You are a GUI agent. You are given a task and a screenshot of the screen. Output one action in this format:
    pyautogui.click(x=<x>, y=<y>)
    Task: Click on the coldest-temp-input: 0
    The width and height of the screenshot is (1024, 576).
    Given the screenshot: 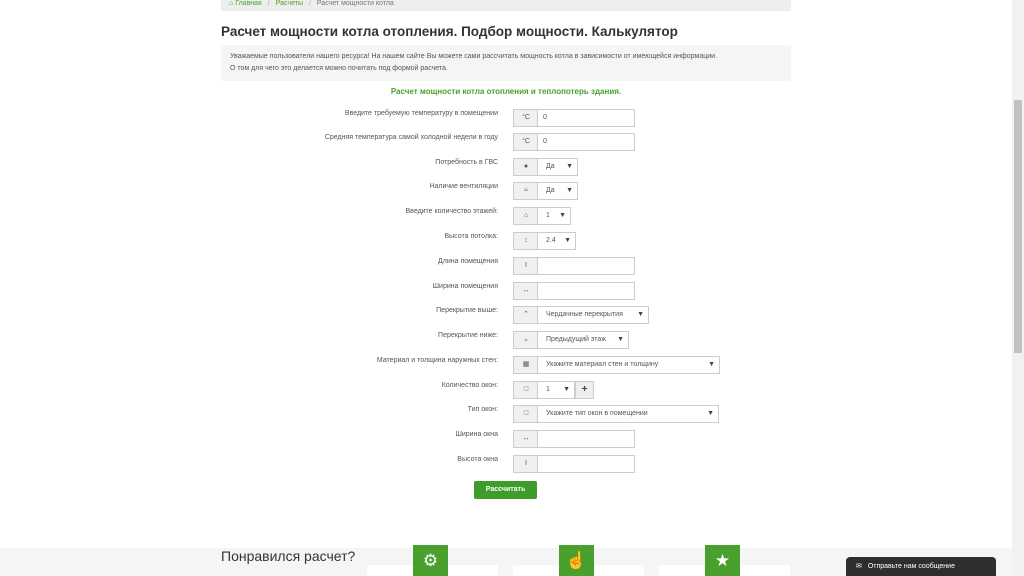 What is the action you would take?
    pyautogui.click(x=586, y=142)
    